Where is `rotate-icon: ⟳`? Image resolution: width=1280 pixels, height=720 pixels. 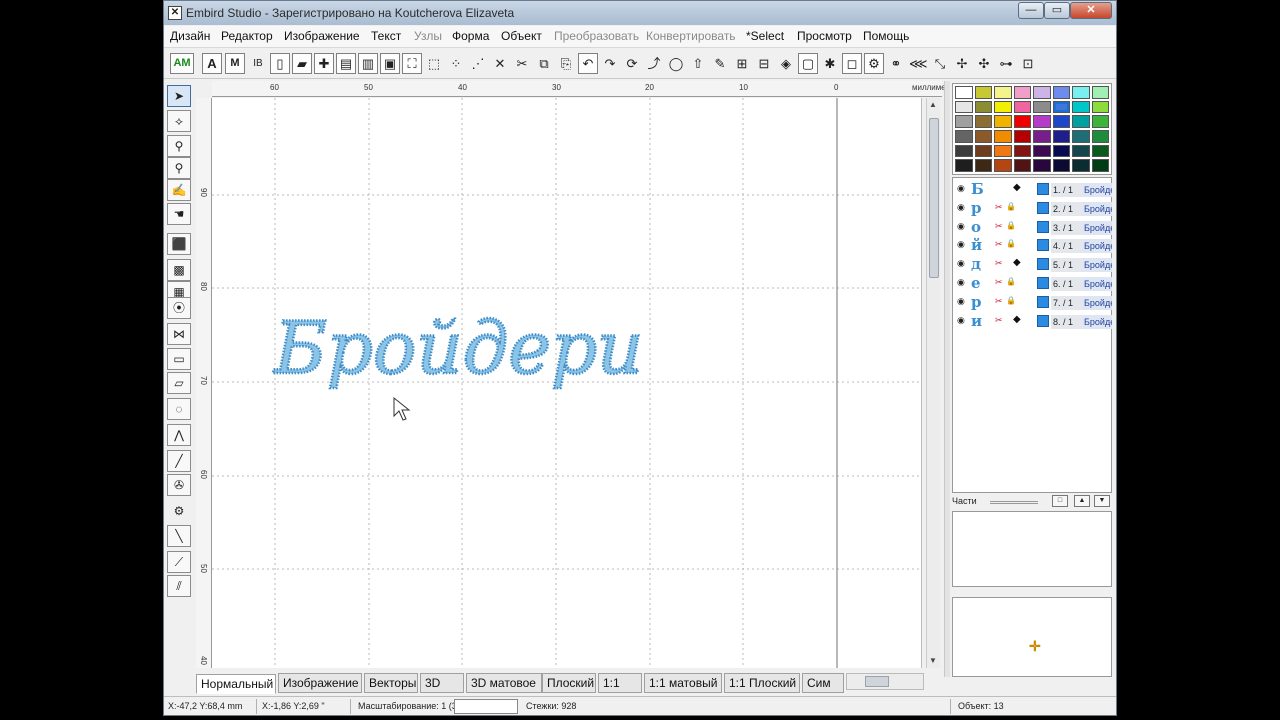
rotate-icon: ⟳ is located at coordinates (632, 63).